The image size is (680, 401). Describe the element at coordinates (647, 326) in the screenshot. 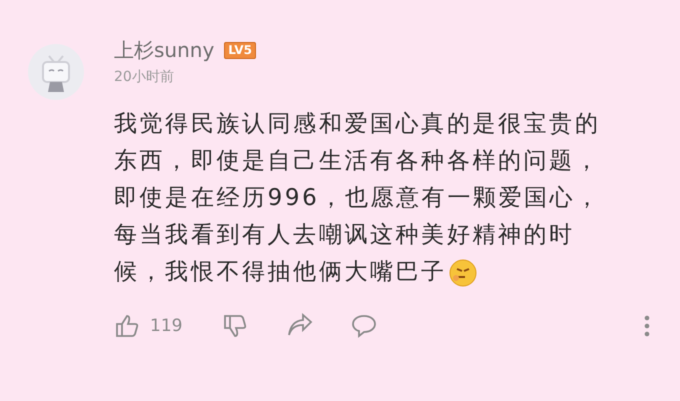

I see `more-icon` at that location.